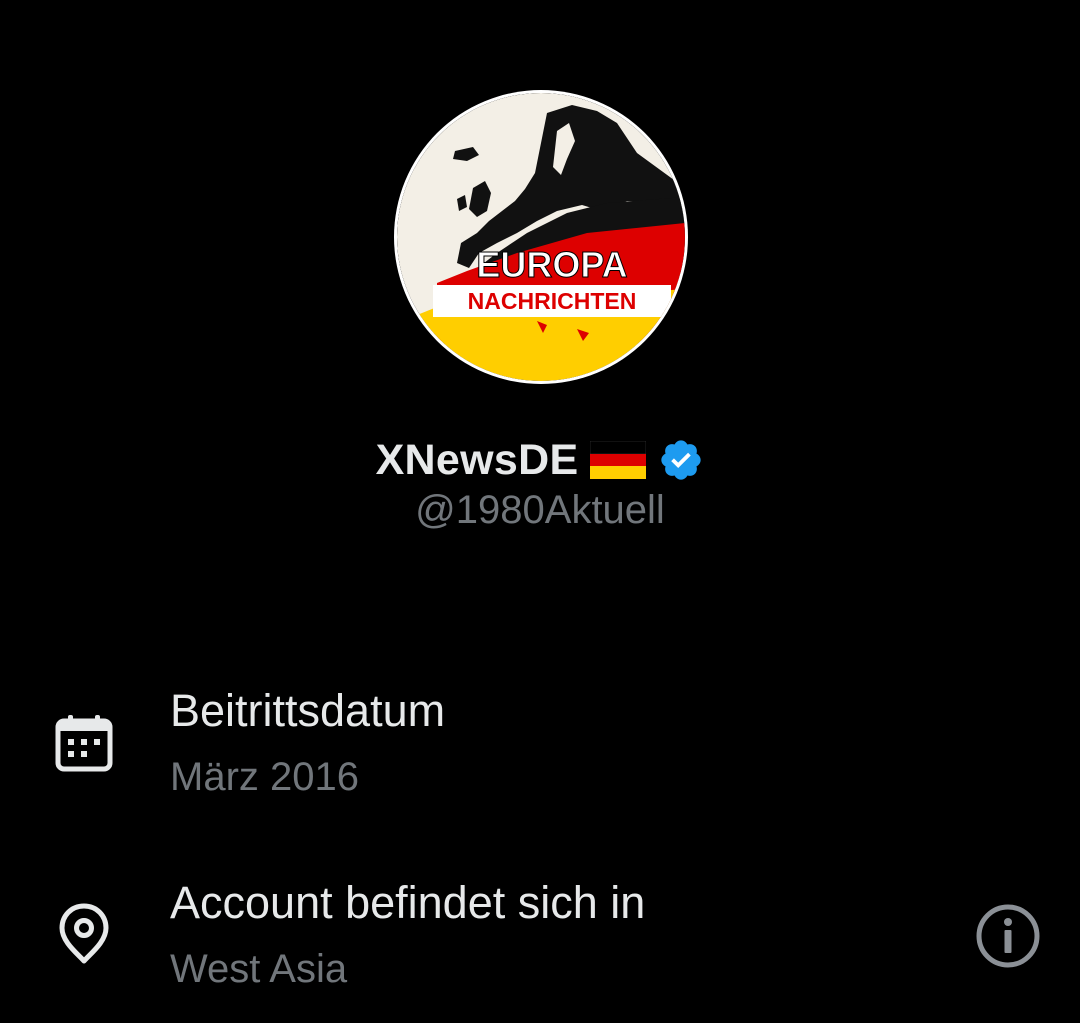  What do you see at coordinates (477, 459) in the screenshot?
I see `display-name: XNewsDE` at bounding box center [477, 459].